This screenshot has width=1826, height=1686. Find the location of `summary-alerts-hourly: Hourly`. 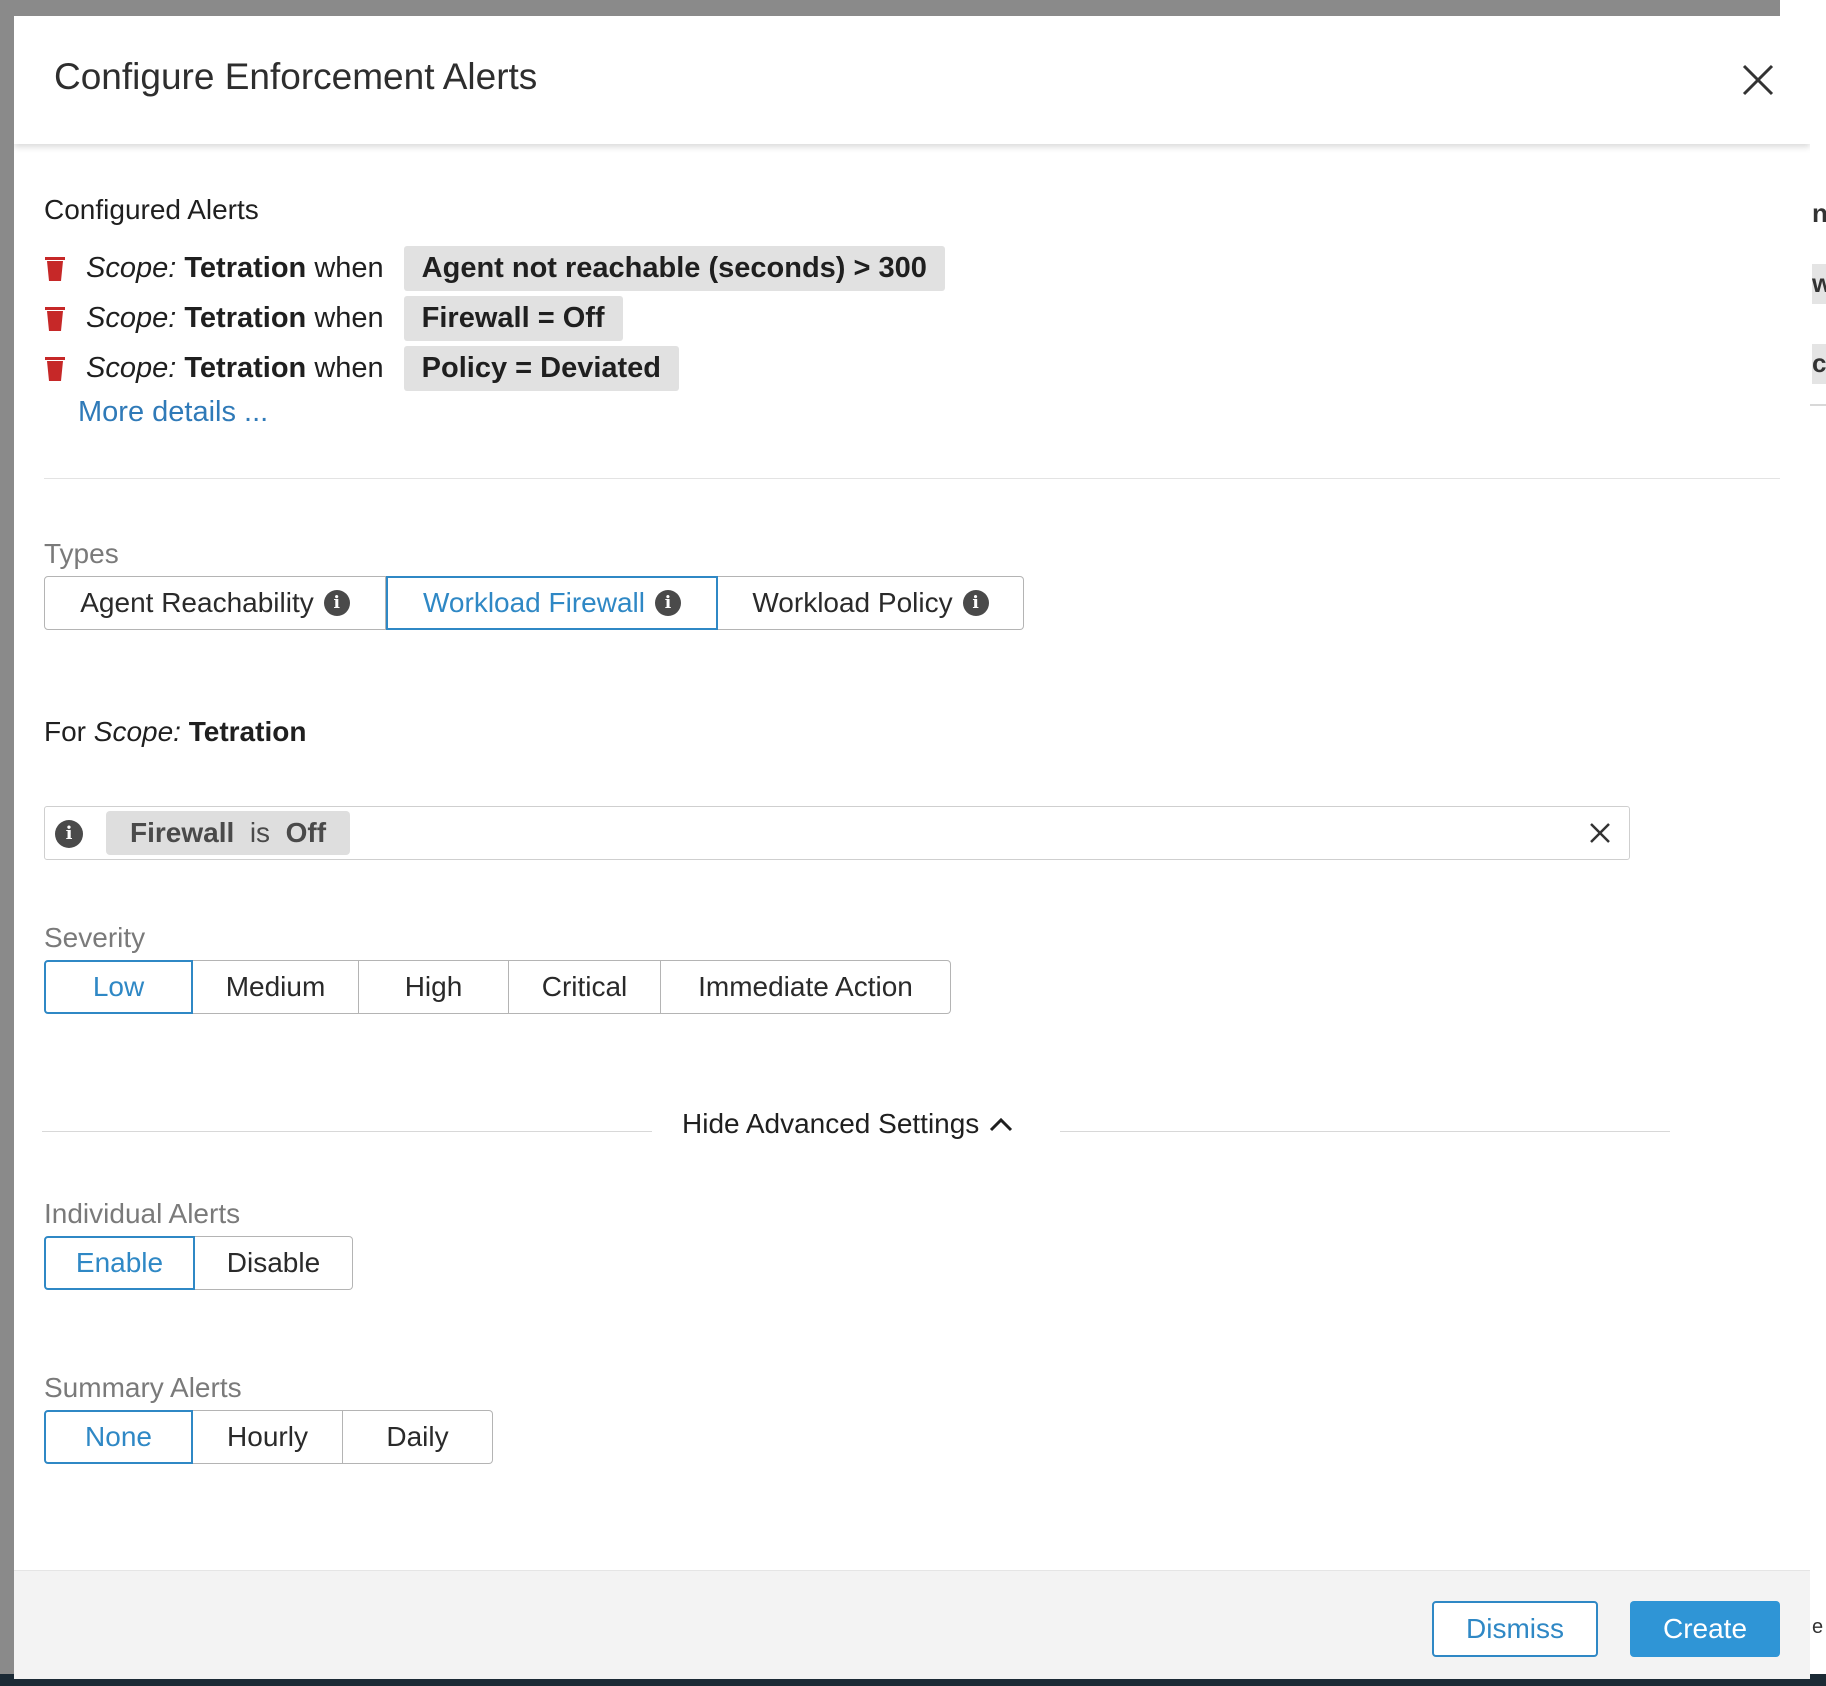

summary-alerts-hourly: Hourly is located at coordinates (268, 1437).